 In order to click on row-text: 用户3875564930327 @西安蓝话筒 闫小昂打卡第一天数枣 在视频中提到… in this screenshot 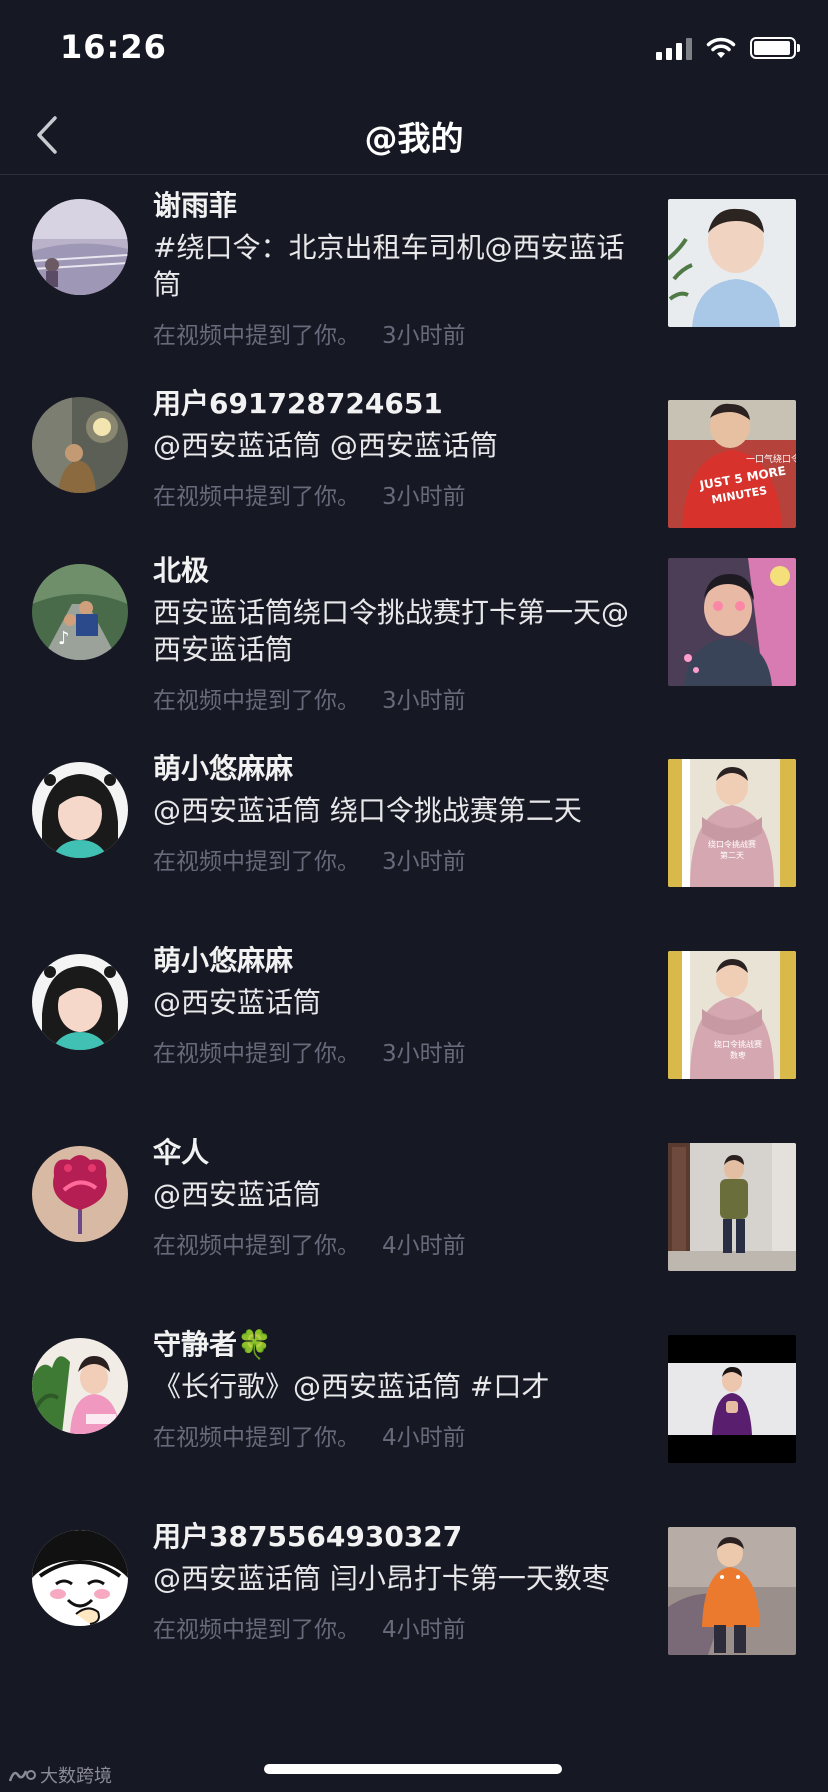, I will do `click(393, 1581)`.